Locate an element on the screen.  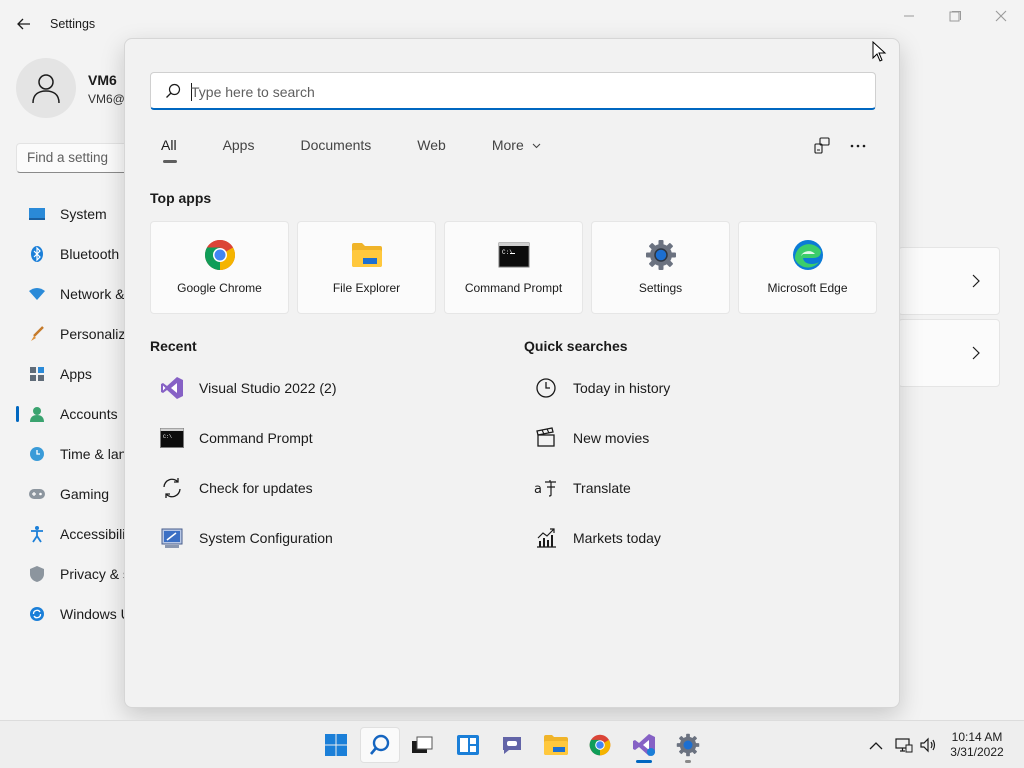
search-input is located at coordinates (521, 92).